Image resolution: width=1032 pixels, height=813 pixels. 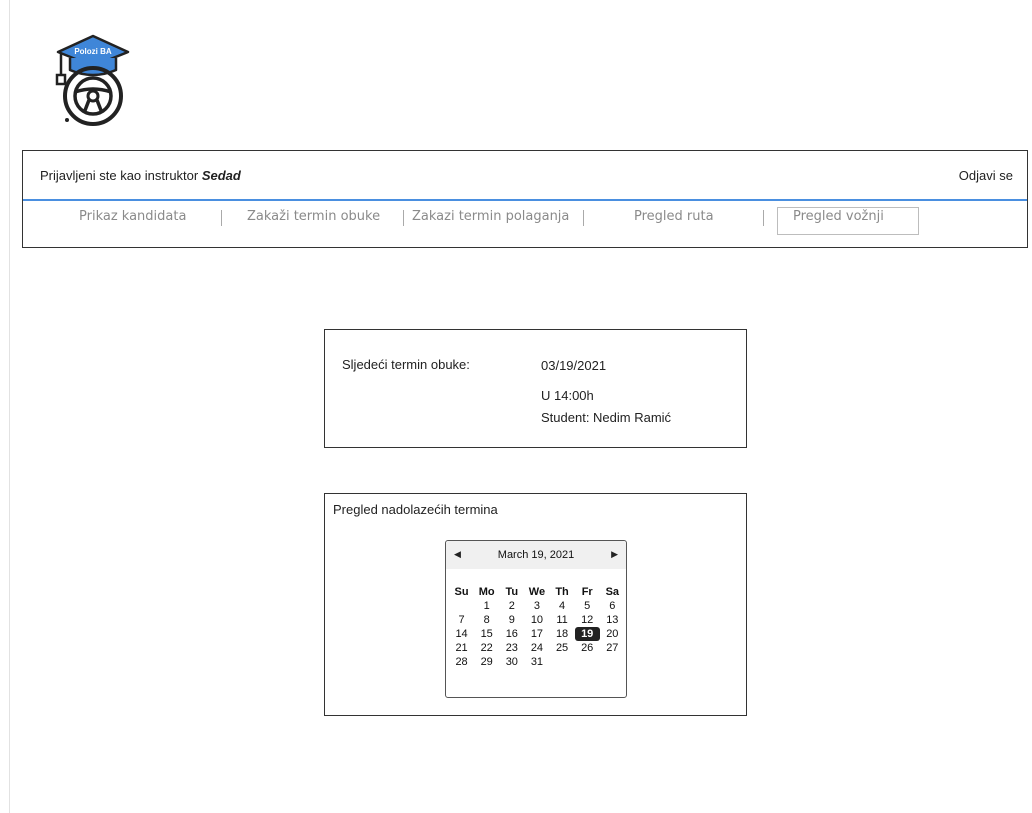 I want to click on calendar-day: 21, so click(x=461, y=648).